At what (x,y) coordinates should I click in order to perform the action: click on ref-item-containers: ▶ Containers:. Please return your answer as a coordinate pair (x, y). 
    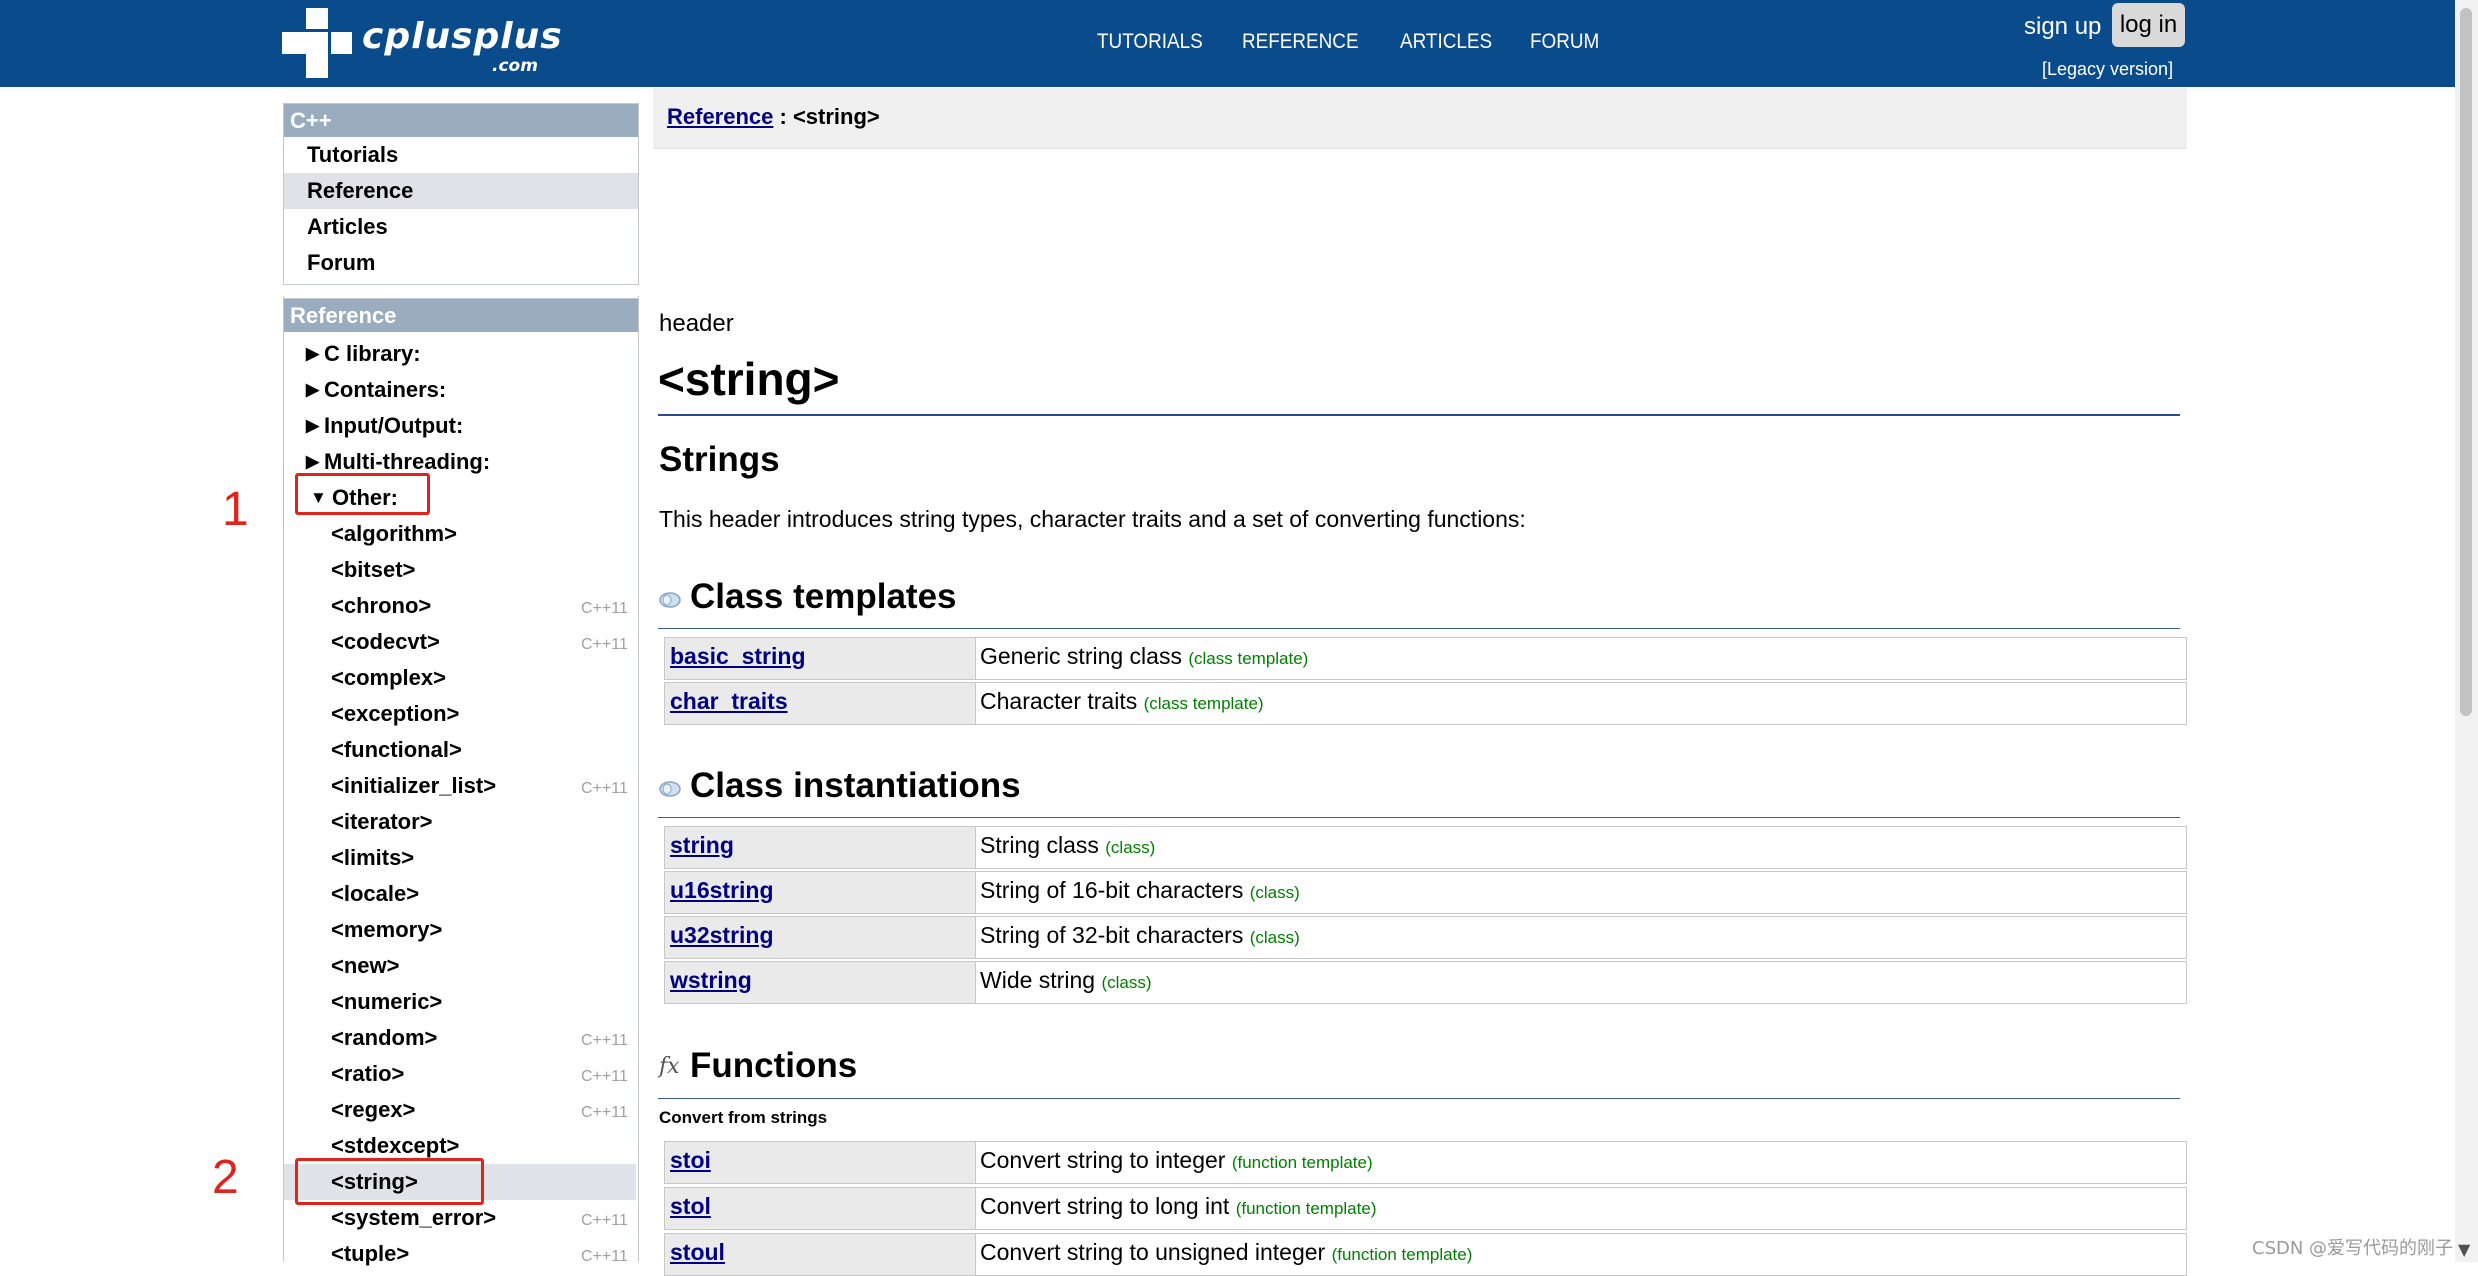
    Looking at the image, I should click on (460, 390).